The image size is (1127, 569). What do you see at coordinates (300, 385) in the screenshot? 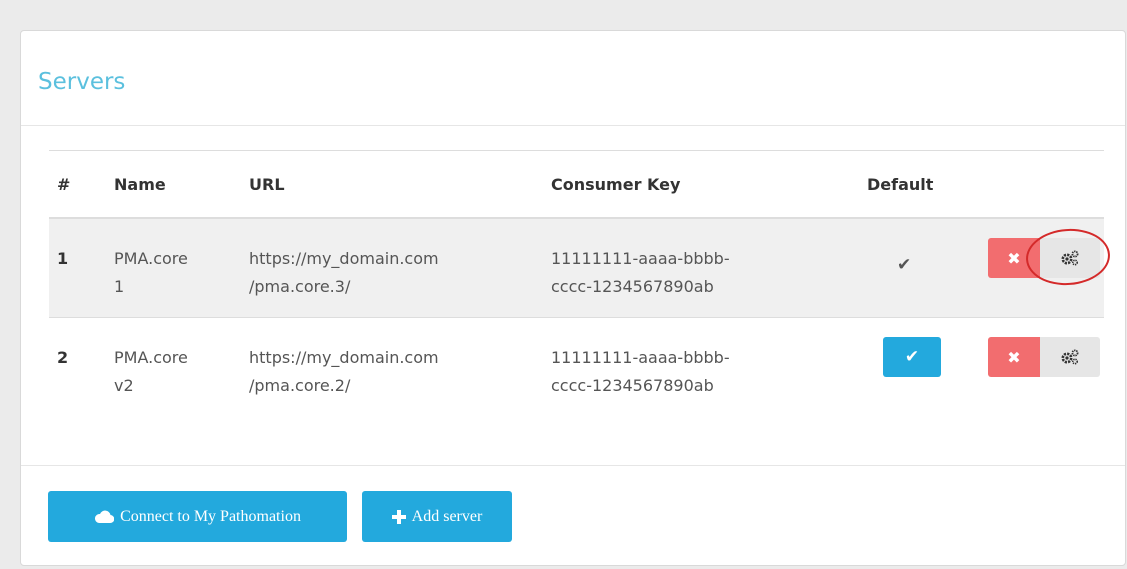
I see `server-url-line: /pma.core.2/` at bounding box center [300, 385].